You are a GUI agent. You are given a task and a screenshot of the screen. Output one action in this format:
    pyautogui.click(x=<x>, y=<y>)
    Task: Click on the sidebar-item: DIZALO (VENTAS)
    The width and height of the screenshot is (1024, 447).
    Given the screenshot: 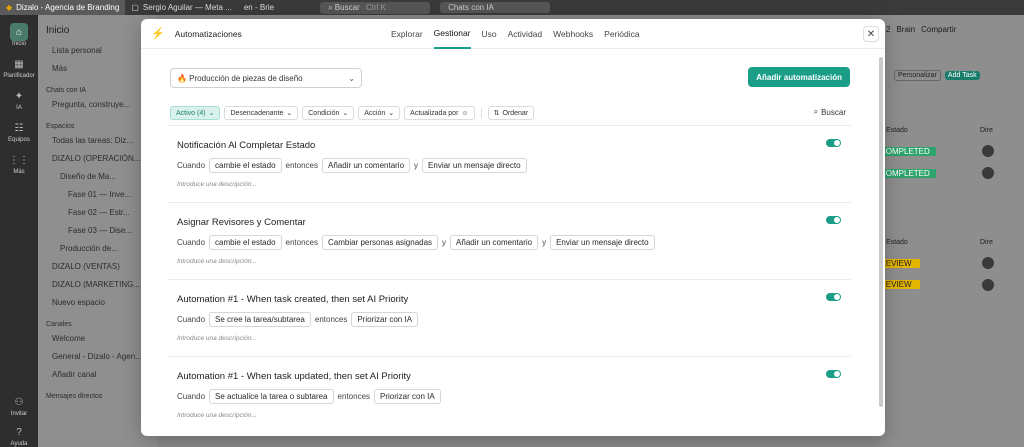 What is the action you would take?
    pyautogui.click(x=101, y=266)
    